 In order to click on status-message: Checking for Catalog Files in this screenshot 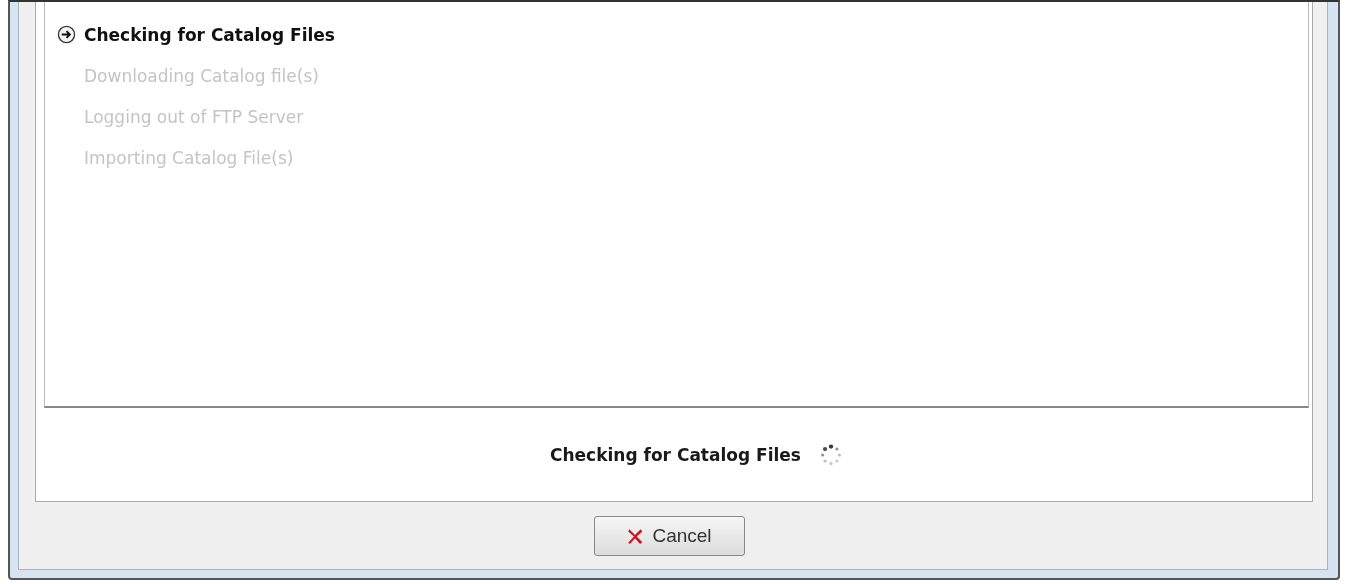, I will do `click(675, 454)`.